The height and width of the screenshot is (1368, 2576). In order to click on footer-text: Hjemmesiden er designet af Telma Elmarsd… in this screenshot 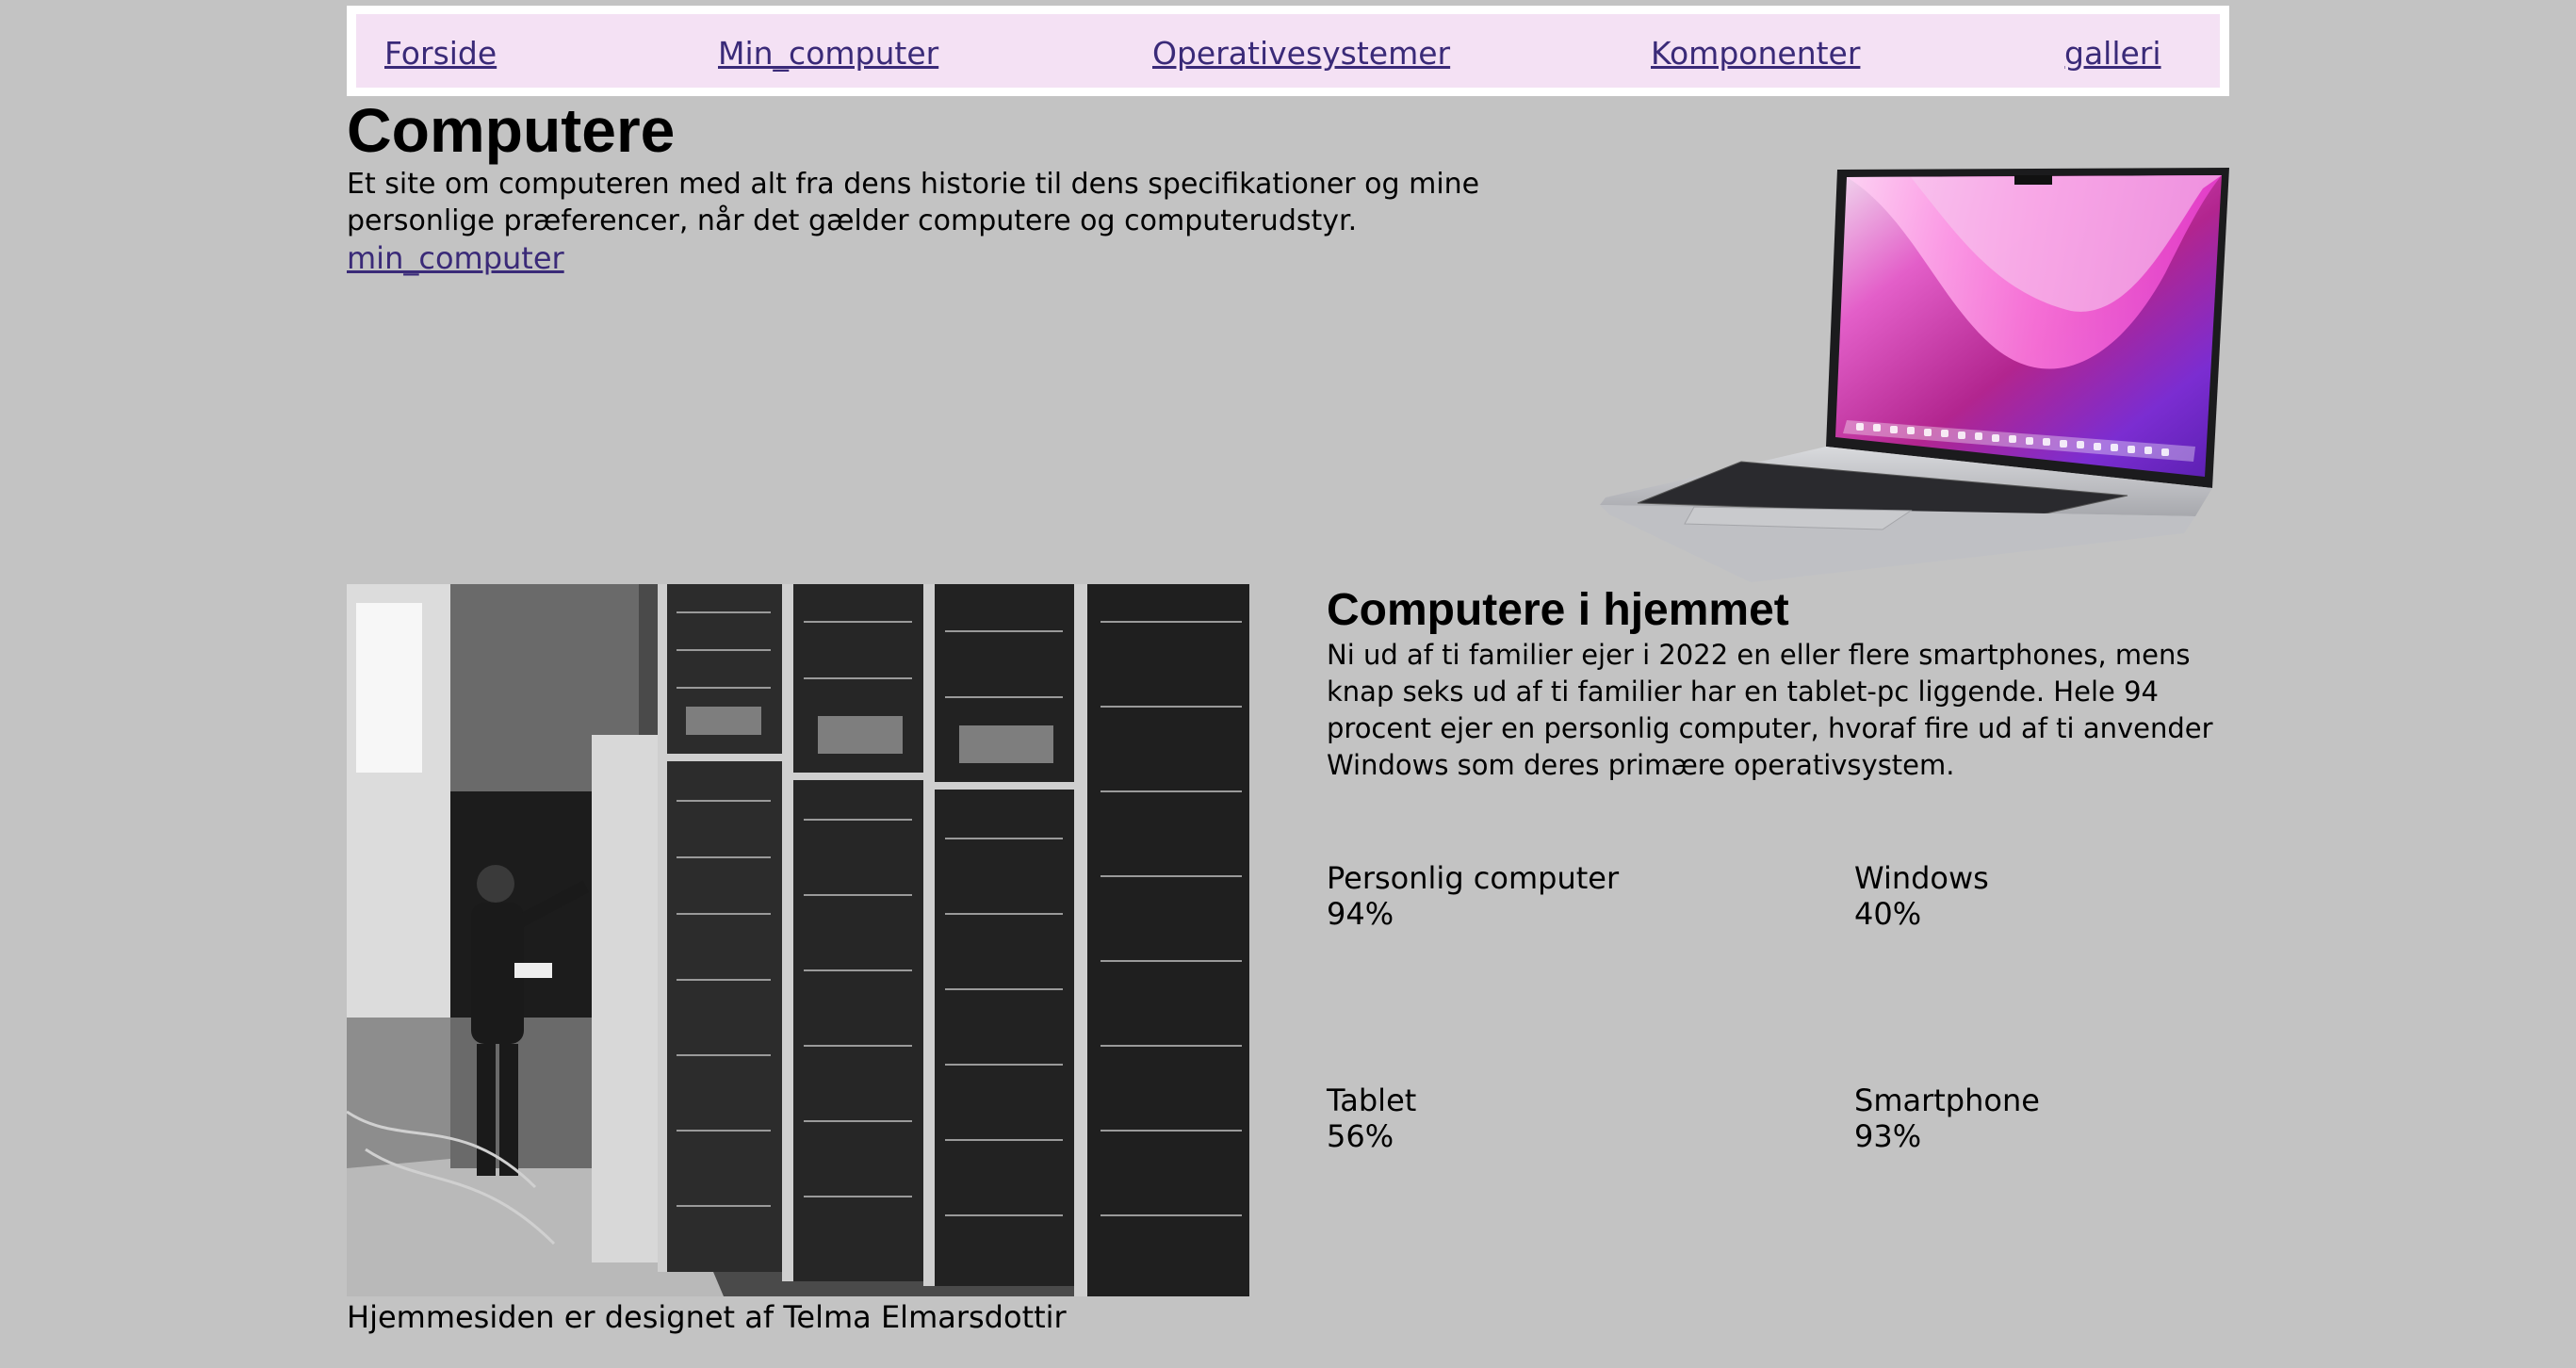, I will do `click(707, 1317)`.